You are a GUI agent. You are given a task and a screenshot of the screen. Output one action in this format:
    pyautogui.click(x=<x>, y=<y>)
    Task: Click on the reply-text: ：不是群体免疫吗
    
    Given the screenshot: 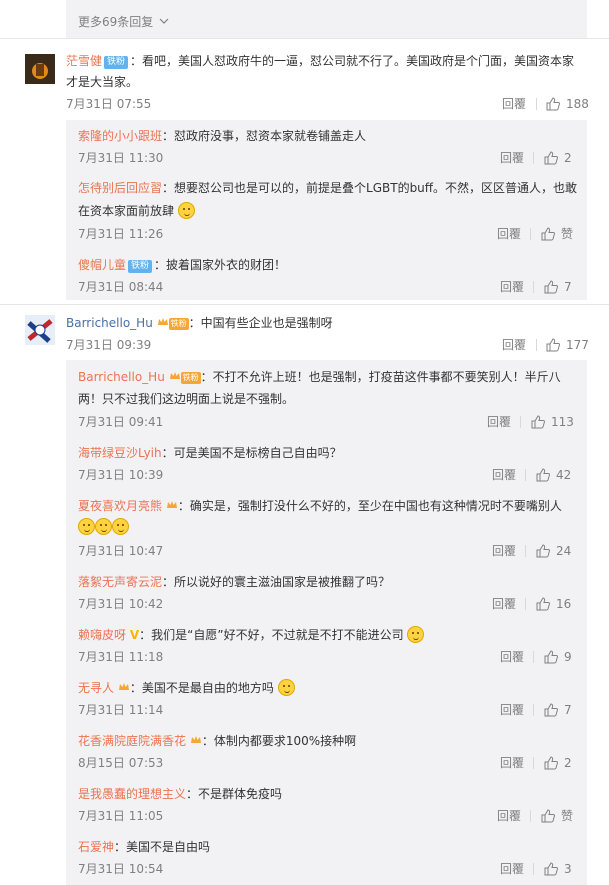 What is the action you would take?
    pyautogui.click(x=234, y=794)
    